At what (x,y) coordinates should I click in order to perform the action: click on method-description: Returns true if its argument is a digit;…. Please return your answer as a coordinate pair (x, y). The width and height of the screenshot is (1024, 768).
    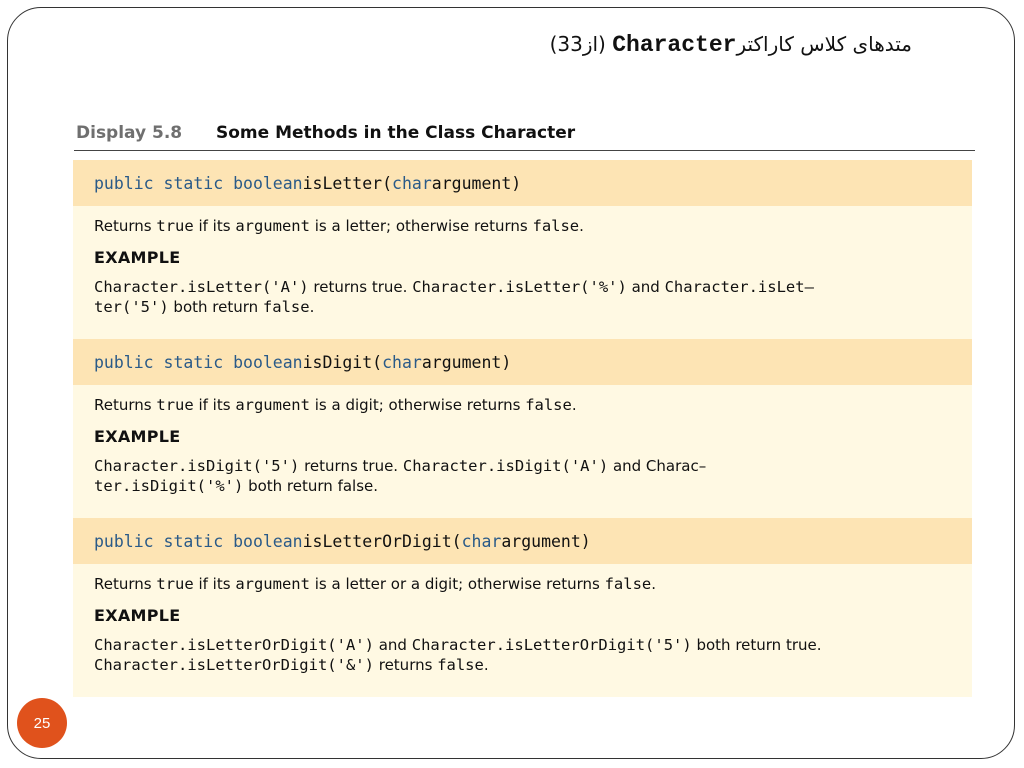
    Looking at the image, I should click on (522, 405).